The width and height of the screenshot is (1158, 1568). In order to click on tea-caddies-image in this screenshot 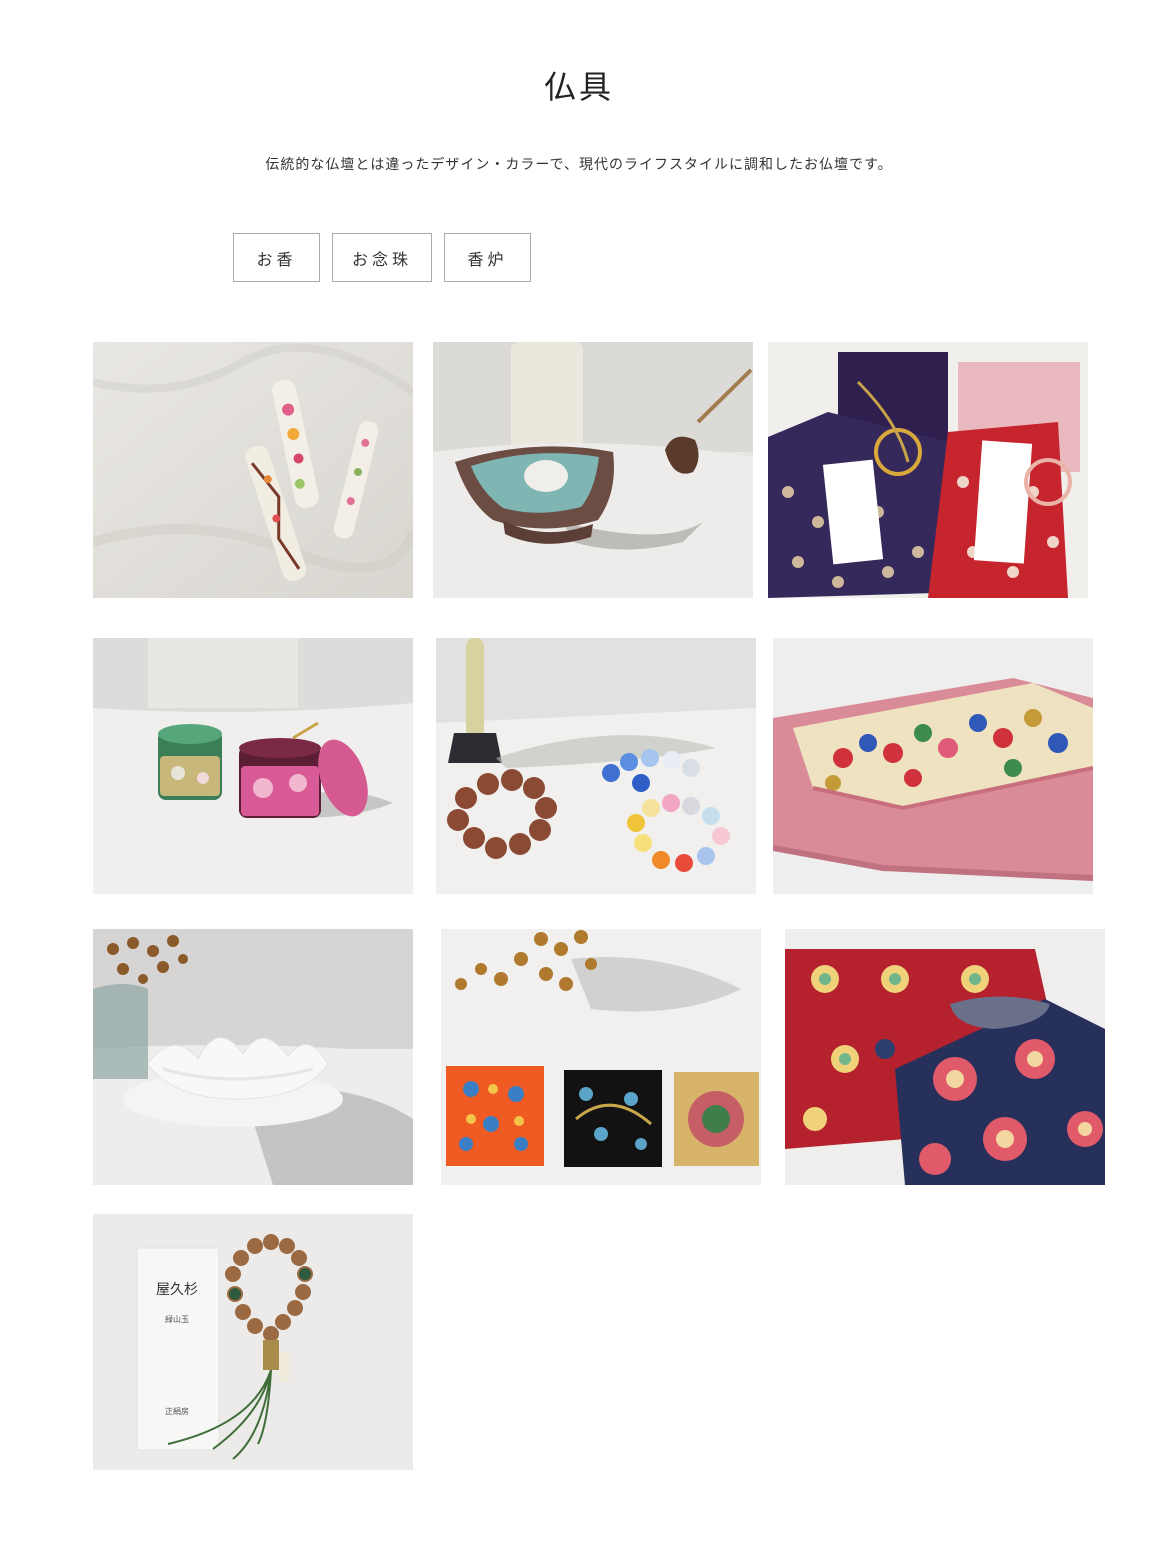, I will do `click(253, 766)`.